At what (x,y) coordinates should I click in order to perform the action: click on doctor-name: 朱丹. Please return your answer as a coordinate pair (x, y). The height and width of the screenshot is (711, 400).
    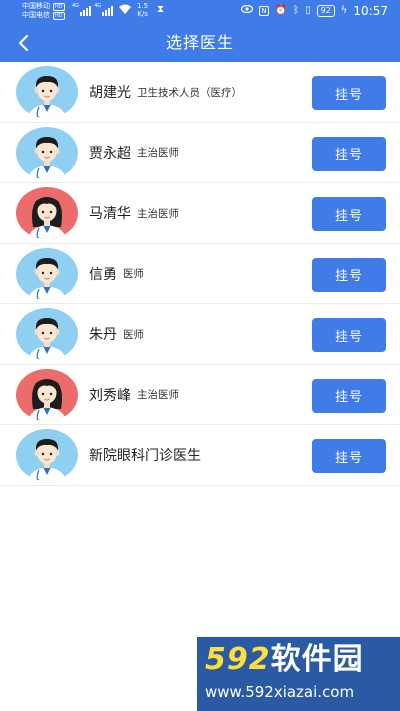
    Looking at the image, I should click on (103, 335).